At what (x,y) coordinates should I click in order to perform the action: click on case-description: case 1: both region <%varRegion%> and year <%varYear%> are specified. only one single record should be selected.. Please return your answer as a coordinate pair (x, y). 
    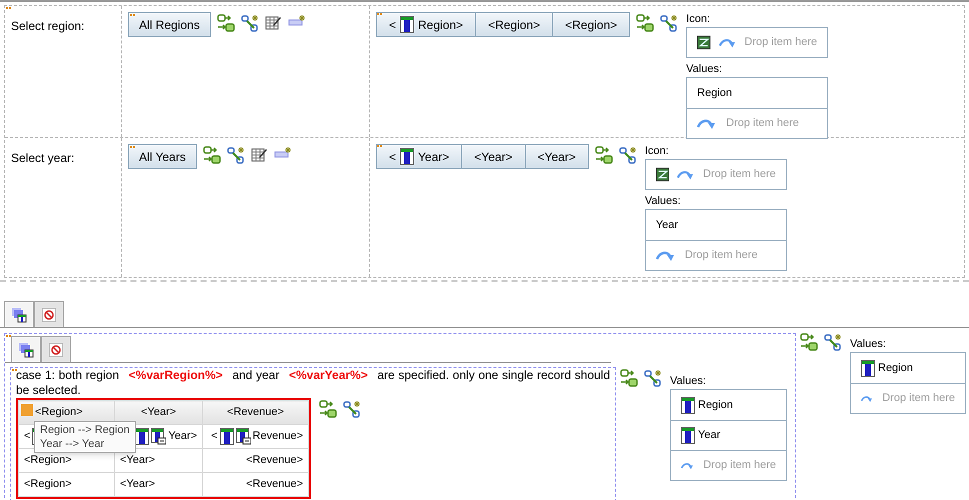
    Looking at the image, I should click on (313, 383).